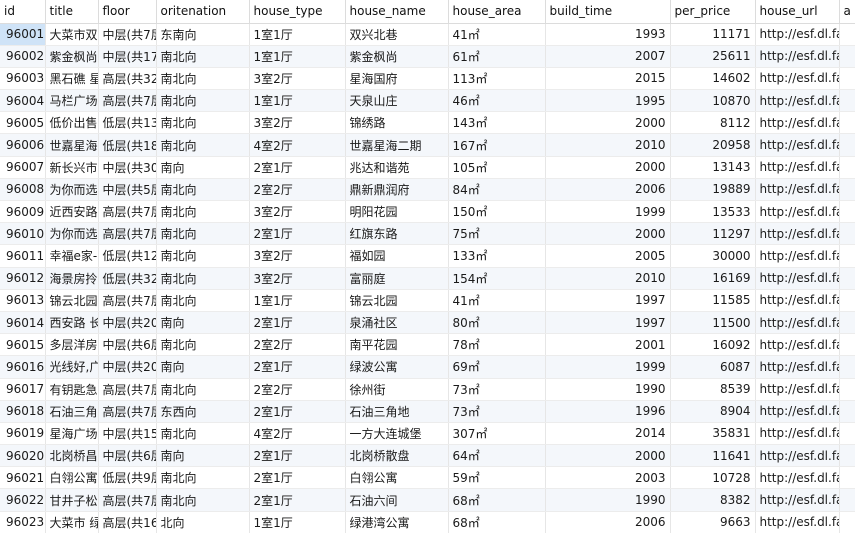 This screenshot has width=855, height=533. Describe the element at coordinates (72, 212) in the screenshot. I see `cell-title: 近西安路` at that location.